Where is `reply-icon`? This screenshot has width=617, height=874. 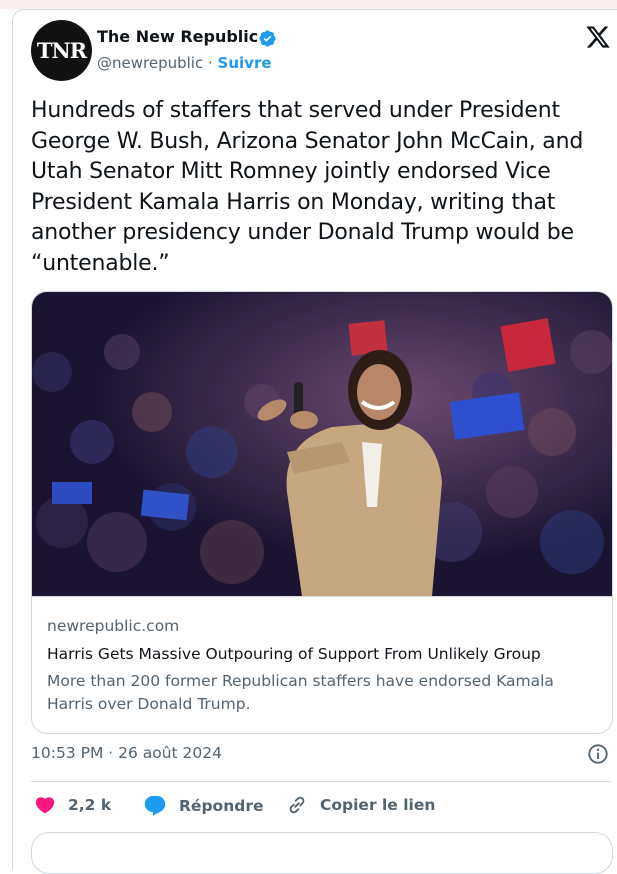
reply-icon is located at coordinates (155, 806).